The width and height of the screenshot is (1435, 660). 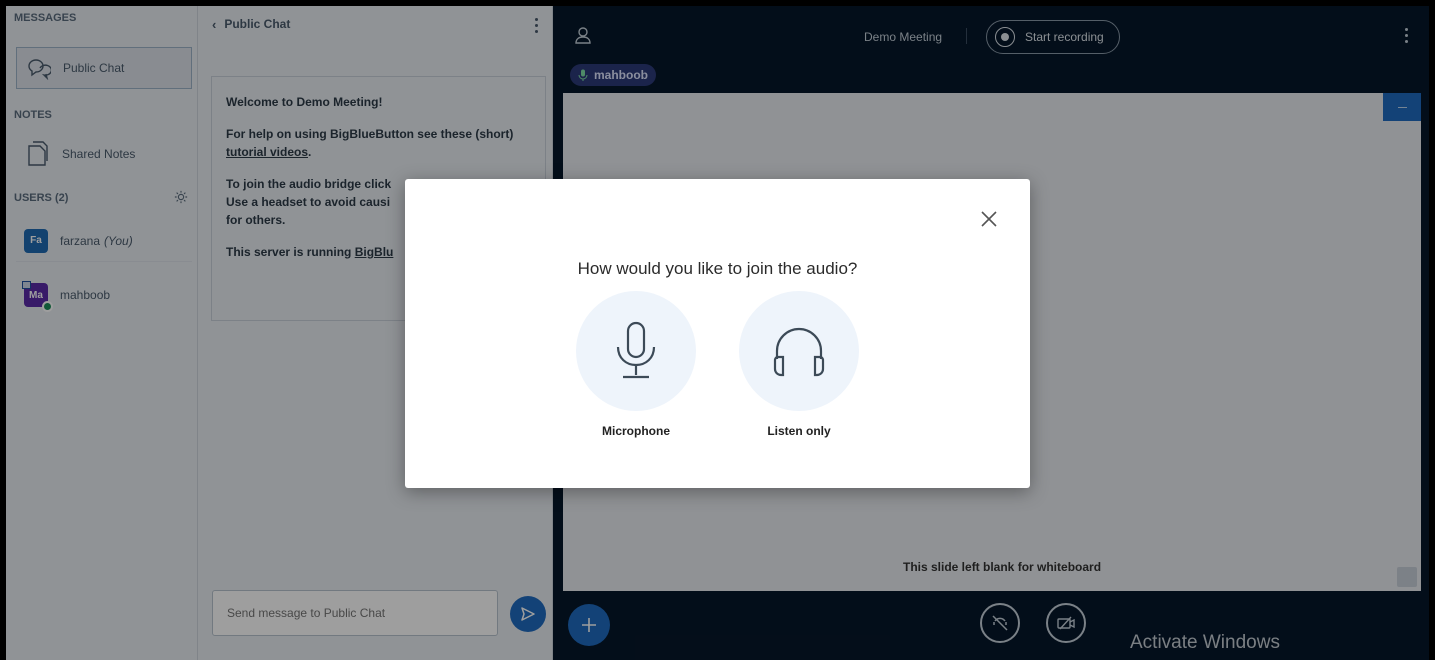 What do you see at coordinates (799, 431) in the screenshot?
I see `listen-only-option-label: Listen only` at bounding box center [799, 431].